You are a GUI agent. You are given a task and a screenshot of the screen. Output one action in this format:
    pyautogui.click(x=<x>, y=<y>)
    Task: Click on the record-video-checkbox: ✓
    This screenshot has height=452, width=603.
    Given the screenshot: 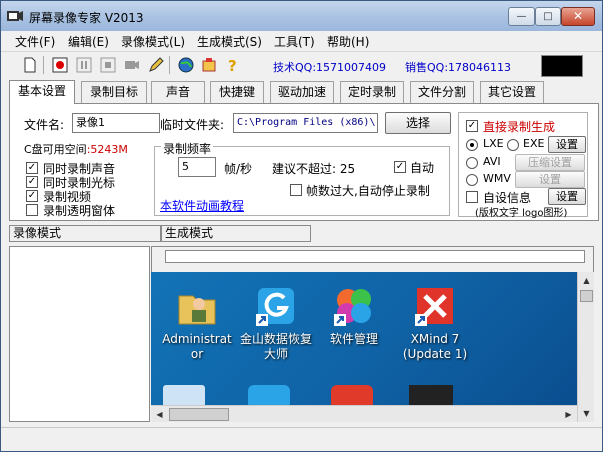 What is the action you would take?
    pyautogui.click(x=32, y=196)
    